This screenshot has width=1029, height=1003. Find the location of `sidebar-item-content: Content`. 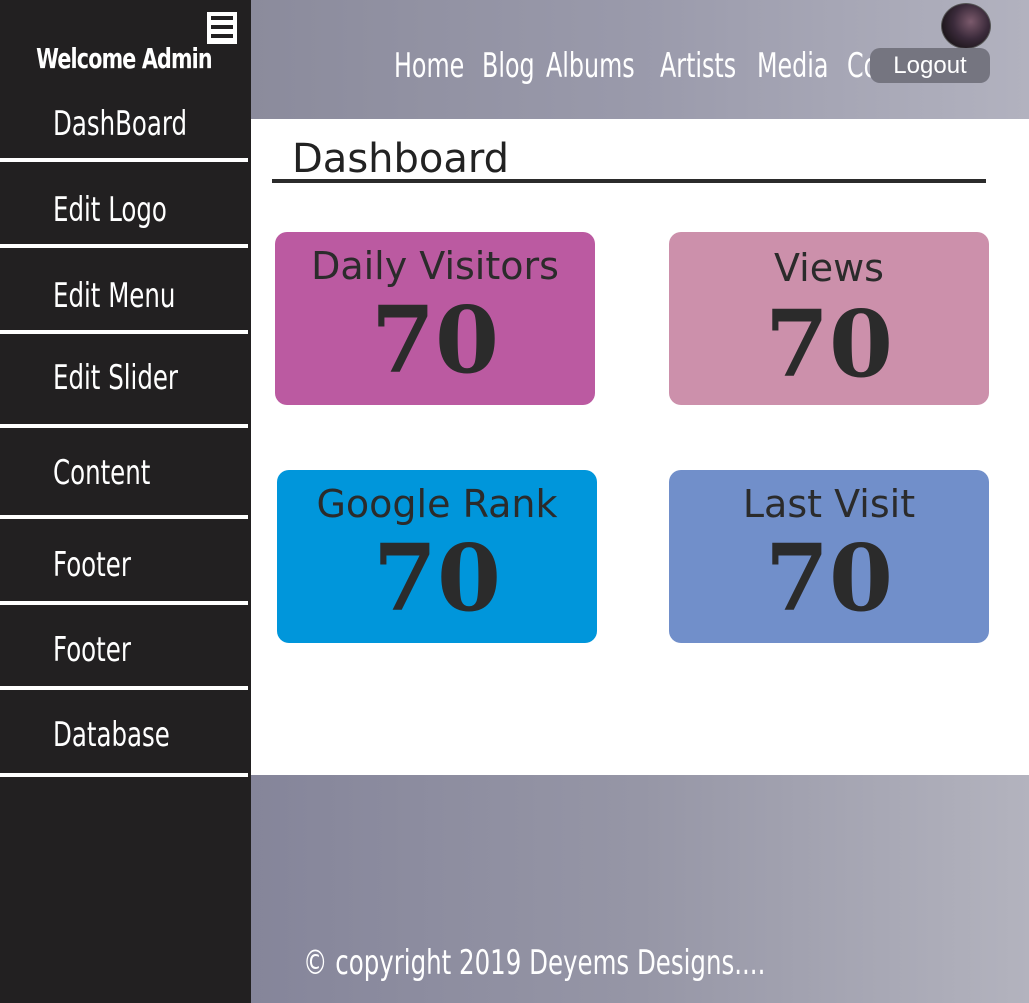

sidebar-item-content: Content is located at coordinates (124, 473).